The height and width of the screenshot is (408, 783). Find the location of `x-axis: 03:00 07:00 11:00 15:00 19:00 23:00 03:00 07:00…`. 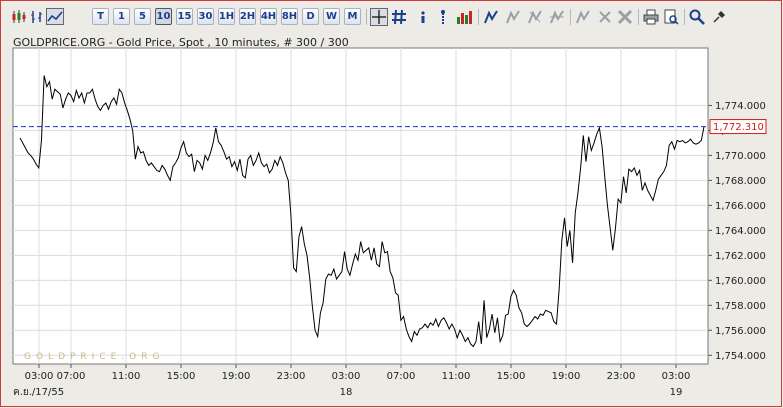

x-axis: 03:00 07:00 11:00 15:00 19:00 23:00 03:00 07:00… is located at coordinates (351, 381).